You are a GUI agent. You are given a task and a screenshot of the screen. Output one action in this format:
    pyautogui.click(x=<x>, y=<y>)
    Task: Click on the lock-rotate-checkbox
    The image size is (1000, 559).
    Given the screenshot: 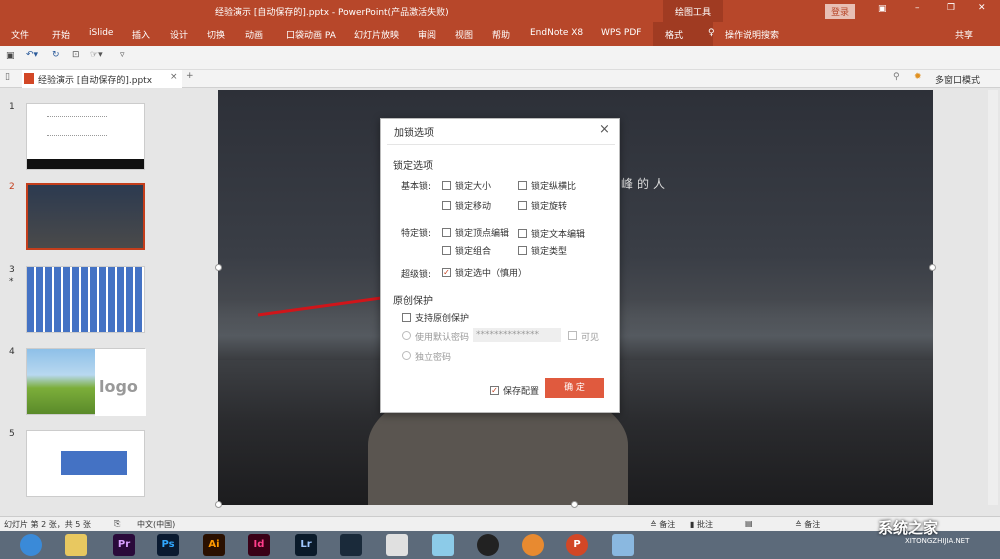 What is the action you would take?
    pyautogui.click(x=522, y=205)
    